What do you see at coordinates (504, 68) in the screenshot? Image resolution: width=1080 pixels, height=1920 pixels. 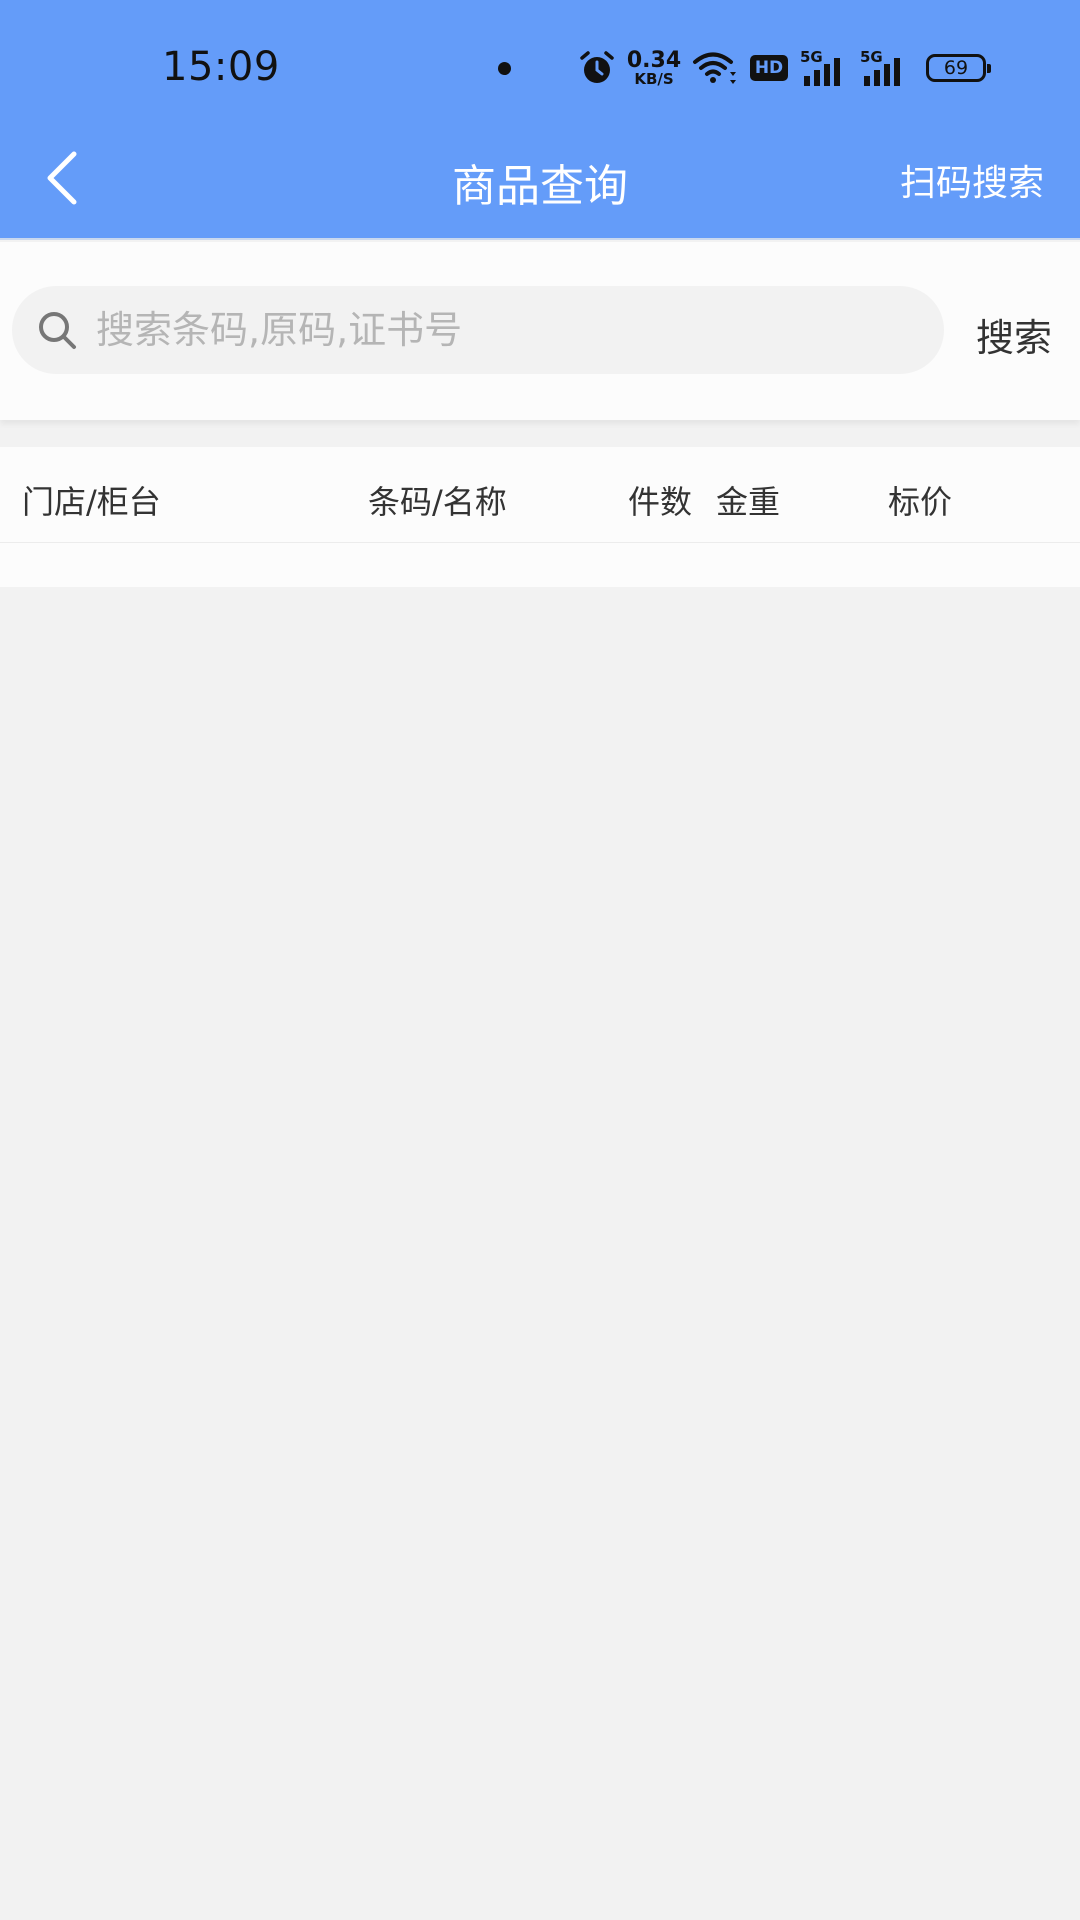 I see `notification-dot` at bounding box center [504, 68].